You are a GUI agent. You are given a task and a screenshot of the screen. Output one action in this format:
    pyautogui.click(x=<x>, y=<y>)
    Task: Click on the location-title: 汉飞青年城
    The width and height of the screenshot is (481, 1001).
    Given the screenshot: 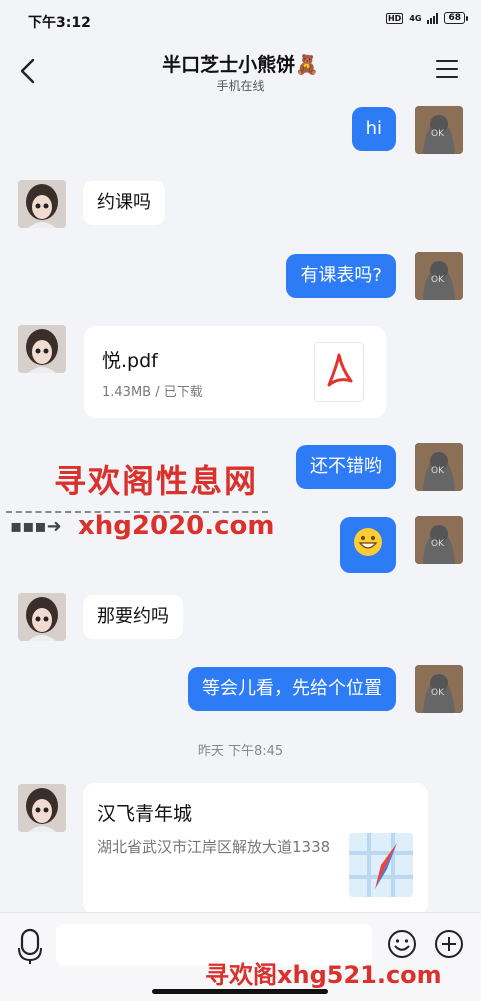 What is the action you would take?
    pyautogui.click(x=145, y=814)
    